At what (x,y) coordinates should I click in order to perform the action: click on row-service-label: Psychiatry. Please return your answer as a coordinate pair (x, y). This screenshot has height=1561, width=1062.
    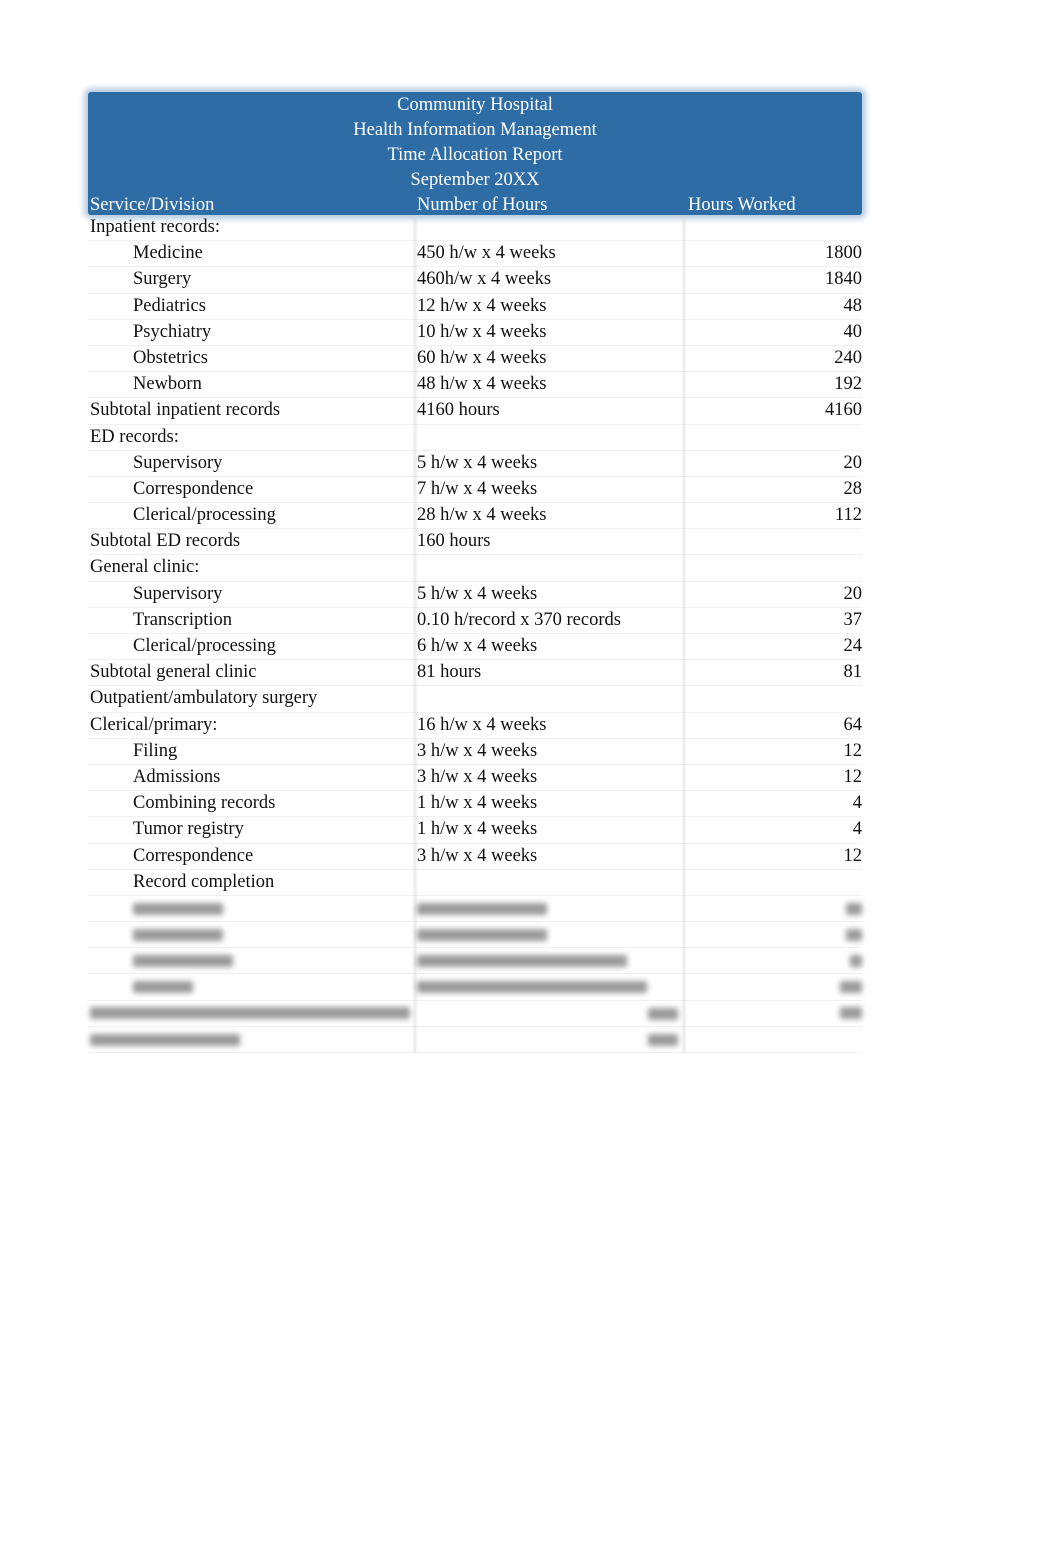
    Looking at the image, I should click on (172, 331).